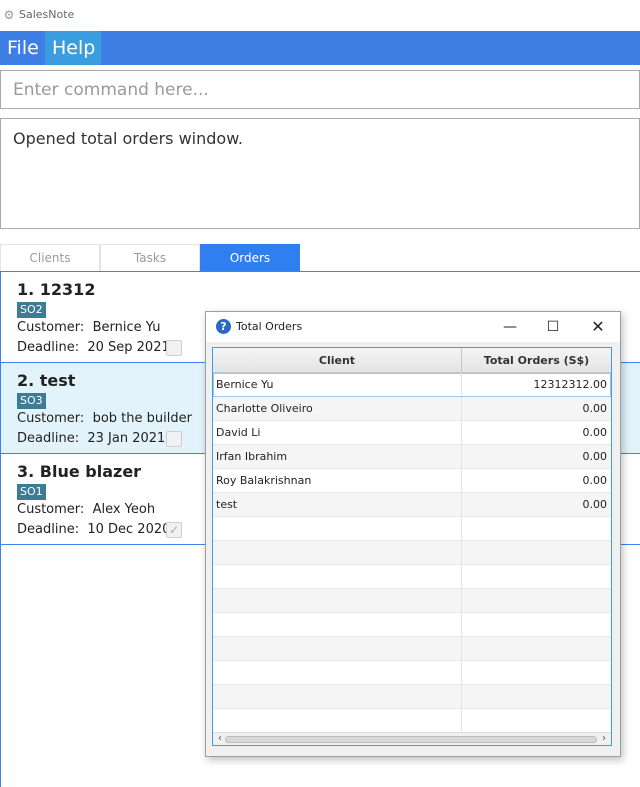 The width and height of the screenshot is (640, 787). Describe the element at coordinates (31, 401) in the screenshot. I see `order-tag: SO3` at that location.